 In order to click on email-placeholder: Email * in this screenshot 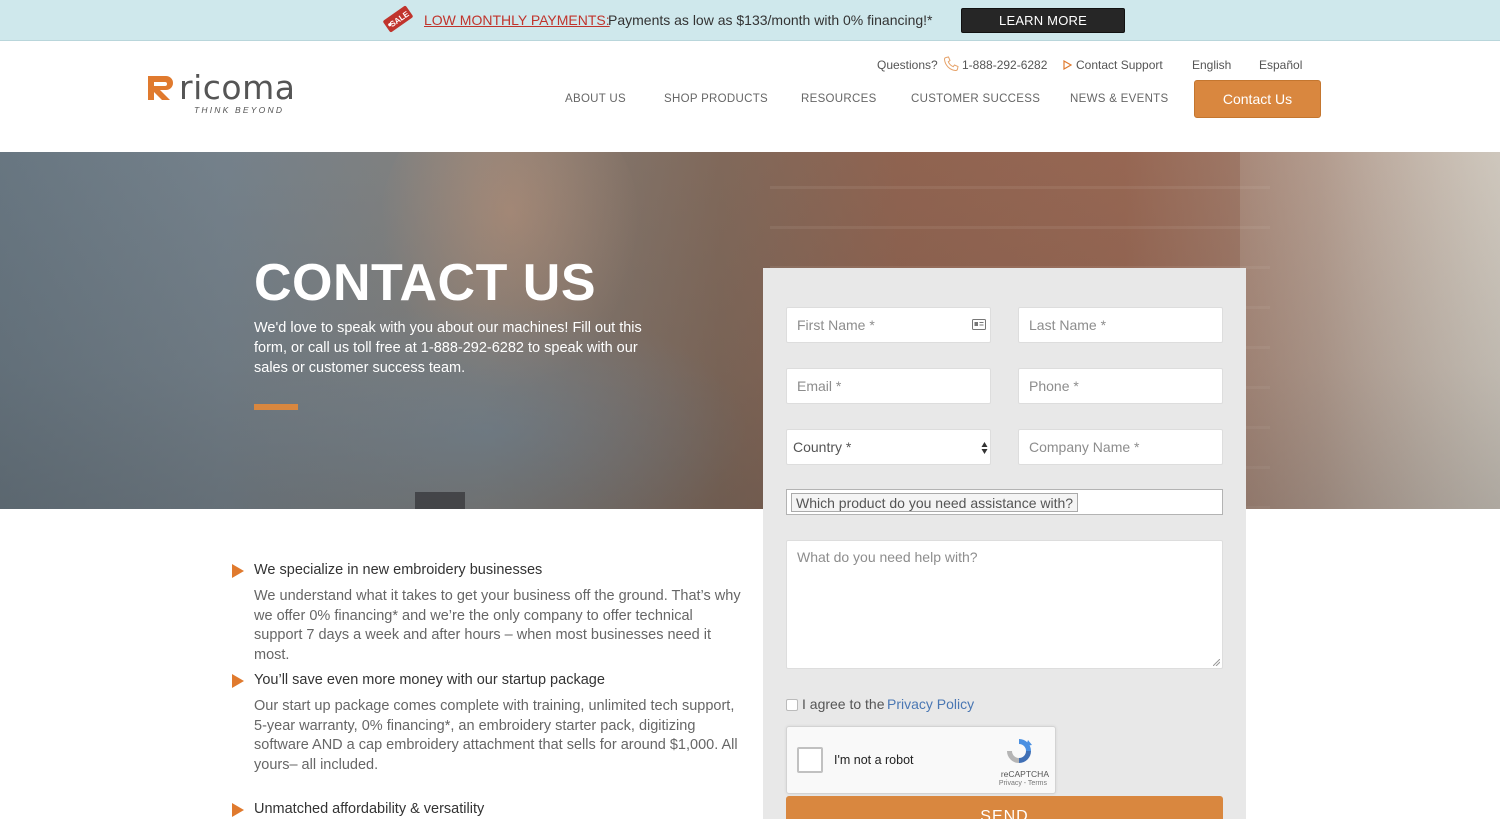, I will do `click(819, 386)`.